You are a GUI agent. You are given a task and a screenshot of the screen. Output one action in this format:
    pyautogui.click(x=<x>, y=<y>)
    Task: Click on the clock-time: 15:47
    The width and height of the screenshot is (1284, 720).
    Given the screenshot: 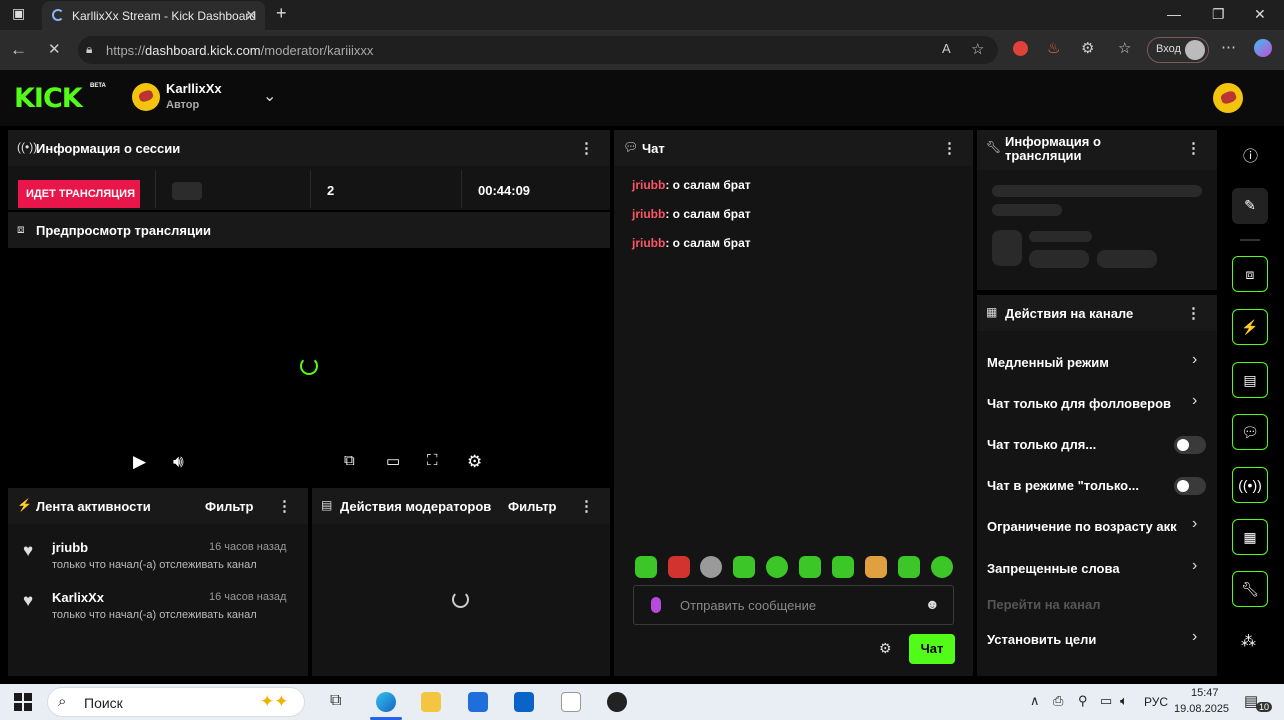 What is the action you would take?
    pyautogui.click(x=1205, y=693)
    